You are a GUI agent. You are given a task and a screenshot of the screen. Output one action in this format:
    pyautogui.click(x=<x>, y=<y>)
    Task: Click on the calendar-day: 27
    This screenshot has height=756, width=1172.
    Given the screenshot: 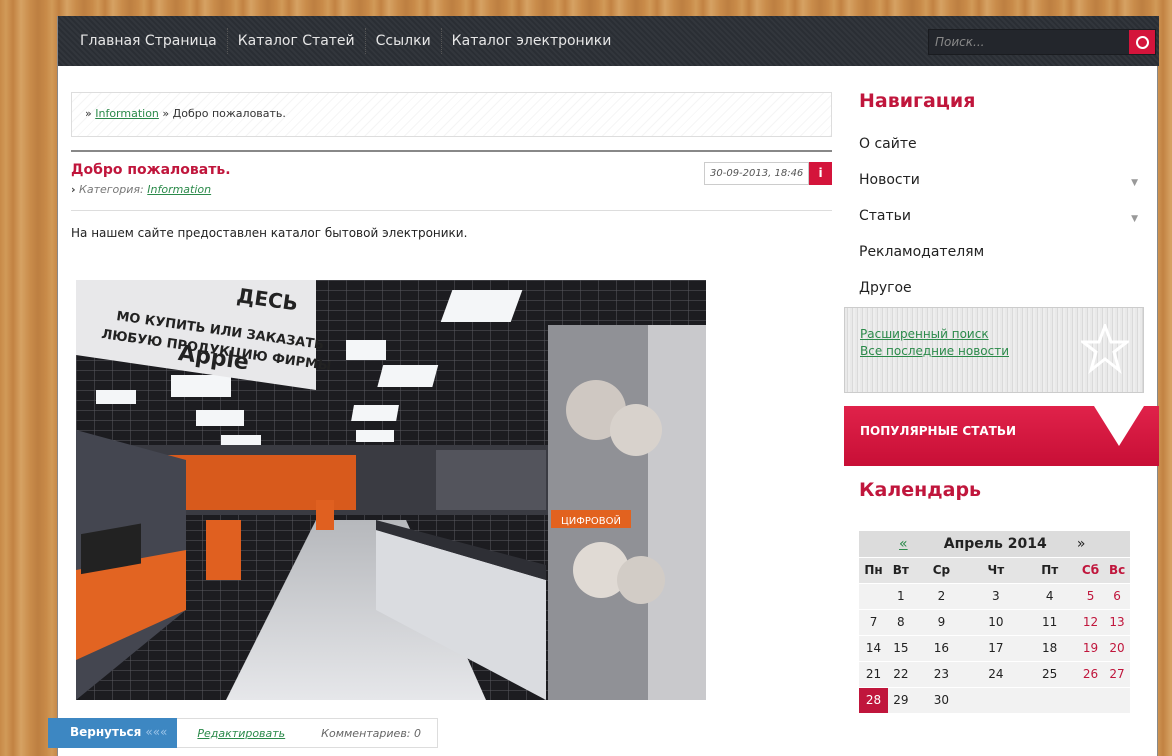 What is the action you would take?
    pyautogui.click(x=1117, y=674)
    